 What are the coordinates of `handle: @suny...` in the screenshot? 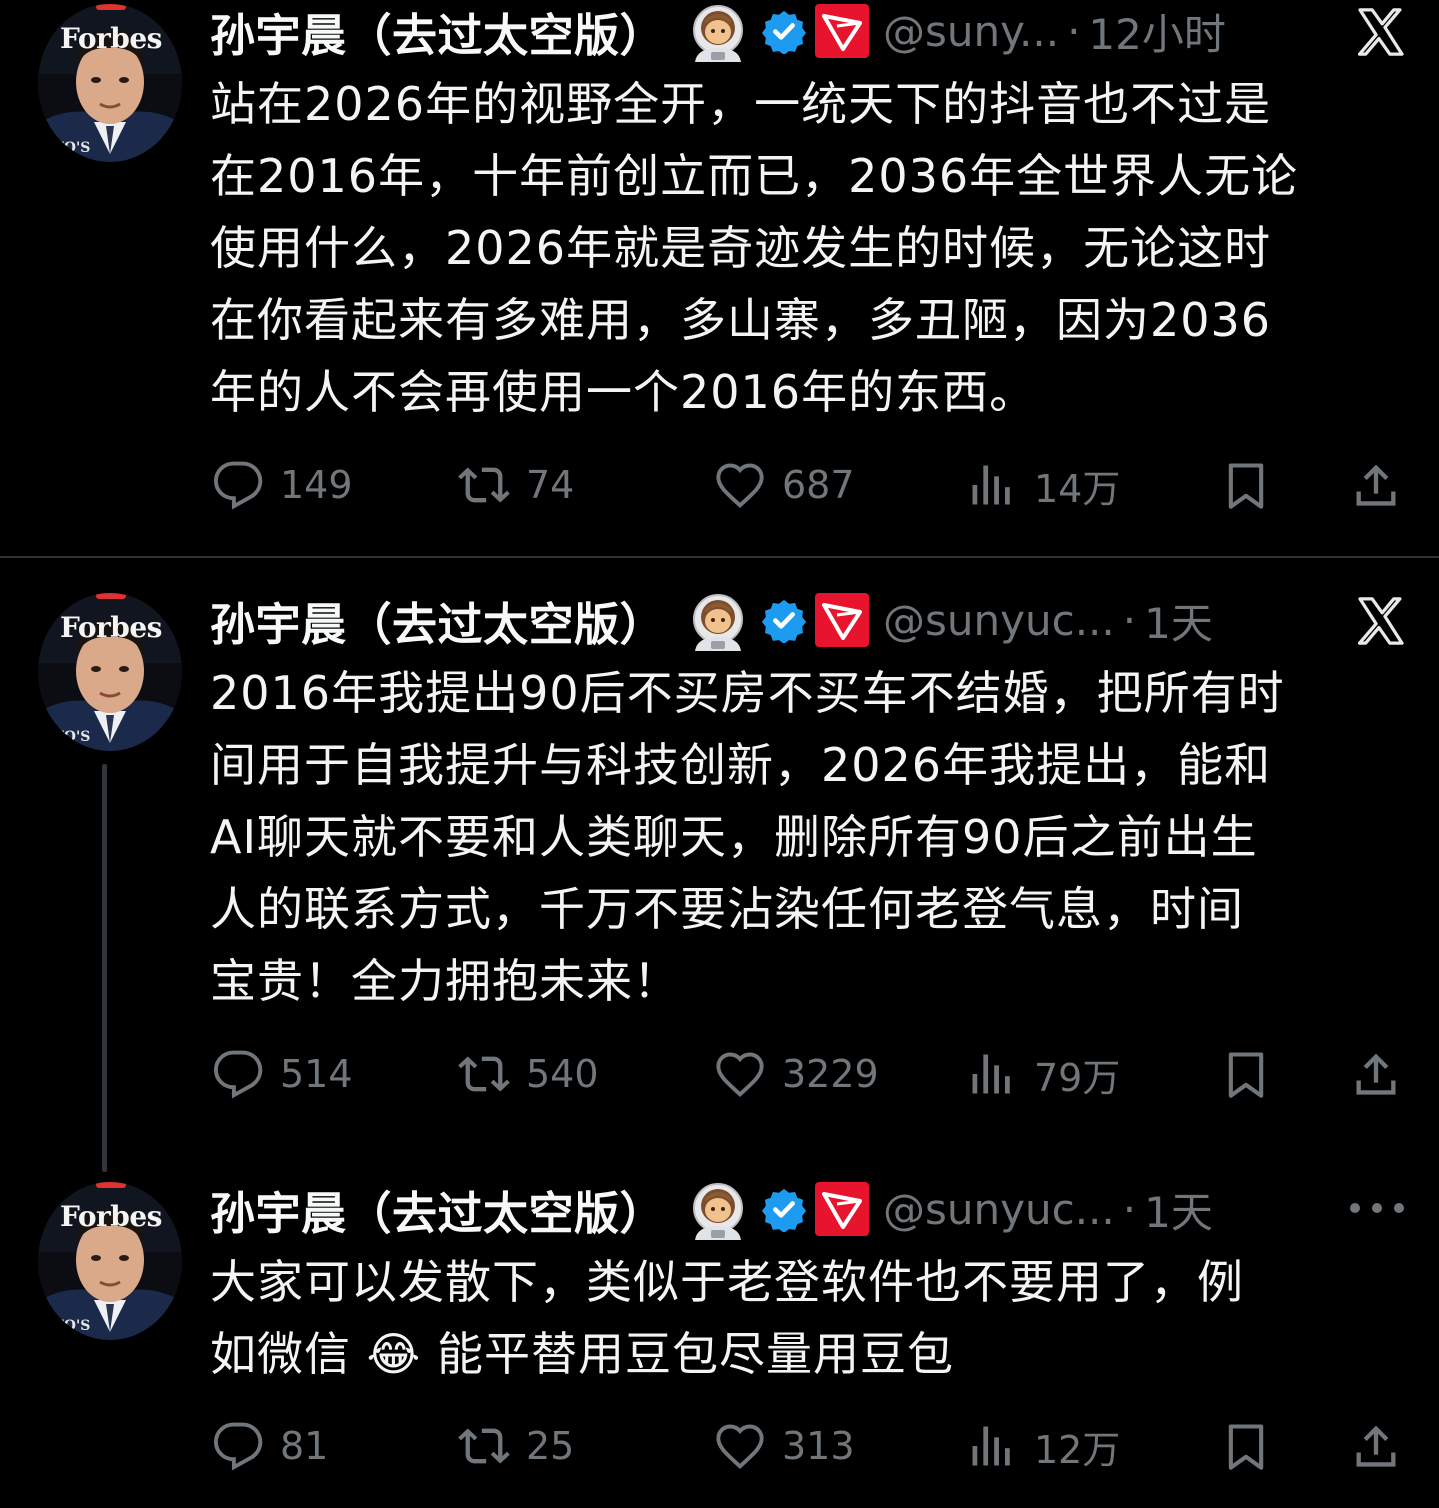 It's located at (971, 31).